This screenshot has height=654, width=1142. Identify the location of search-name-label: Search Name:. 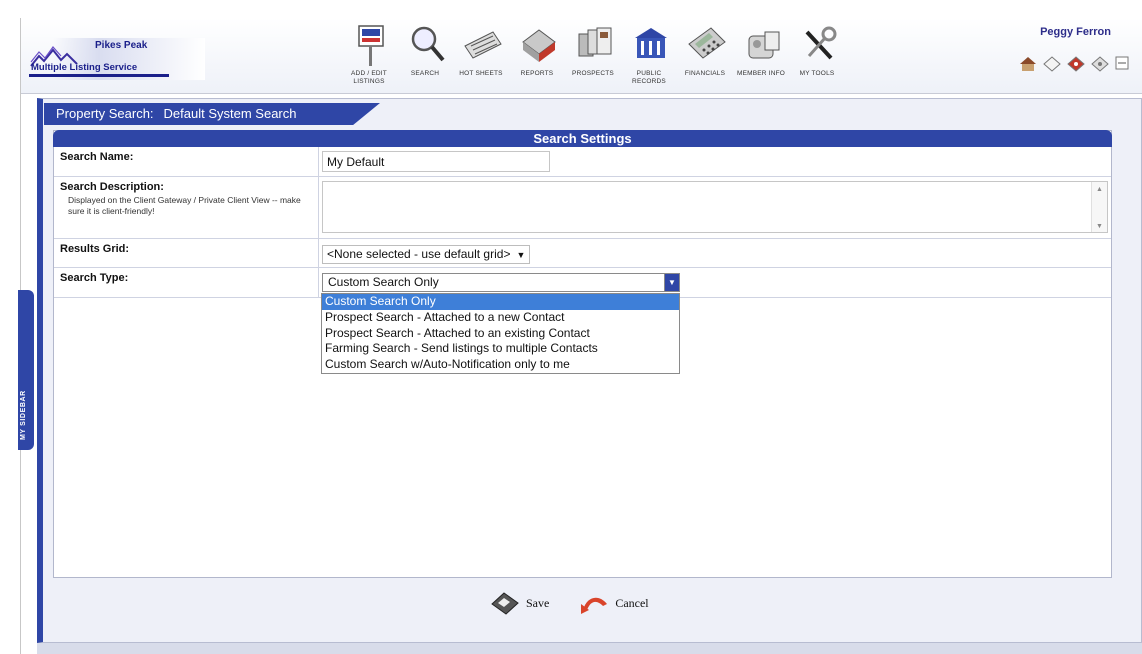
(97, 157).